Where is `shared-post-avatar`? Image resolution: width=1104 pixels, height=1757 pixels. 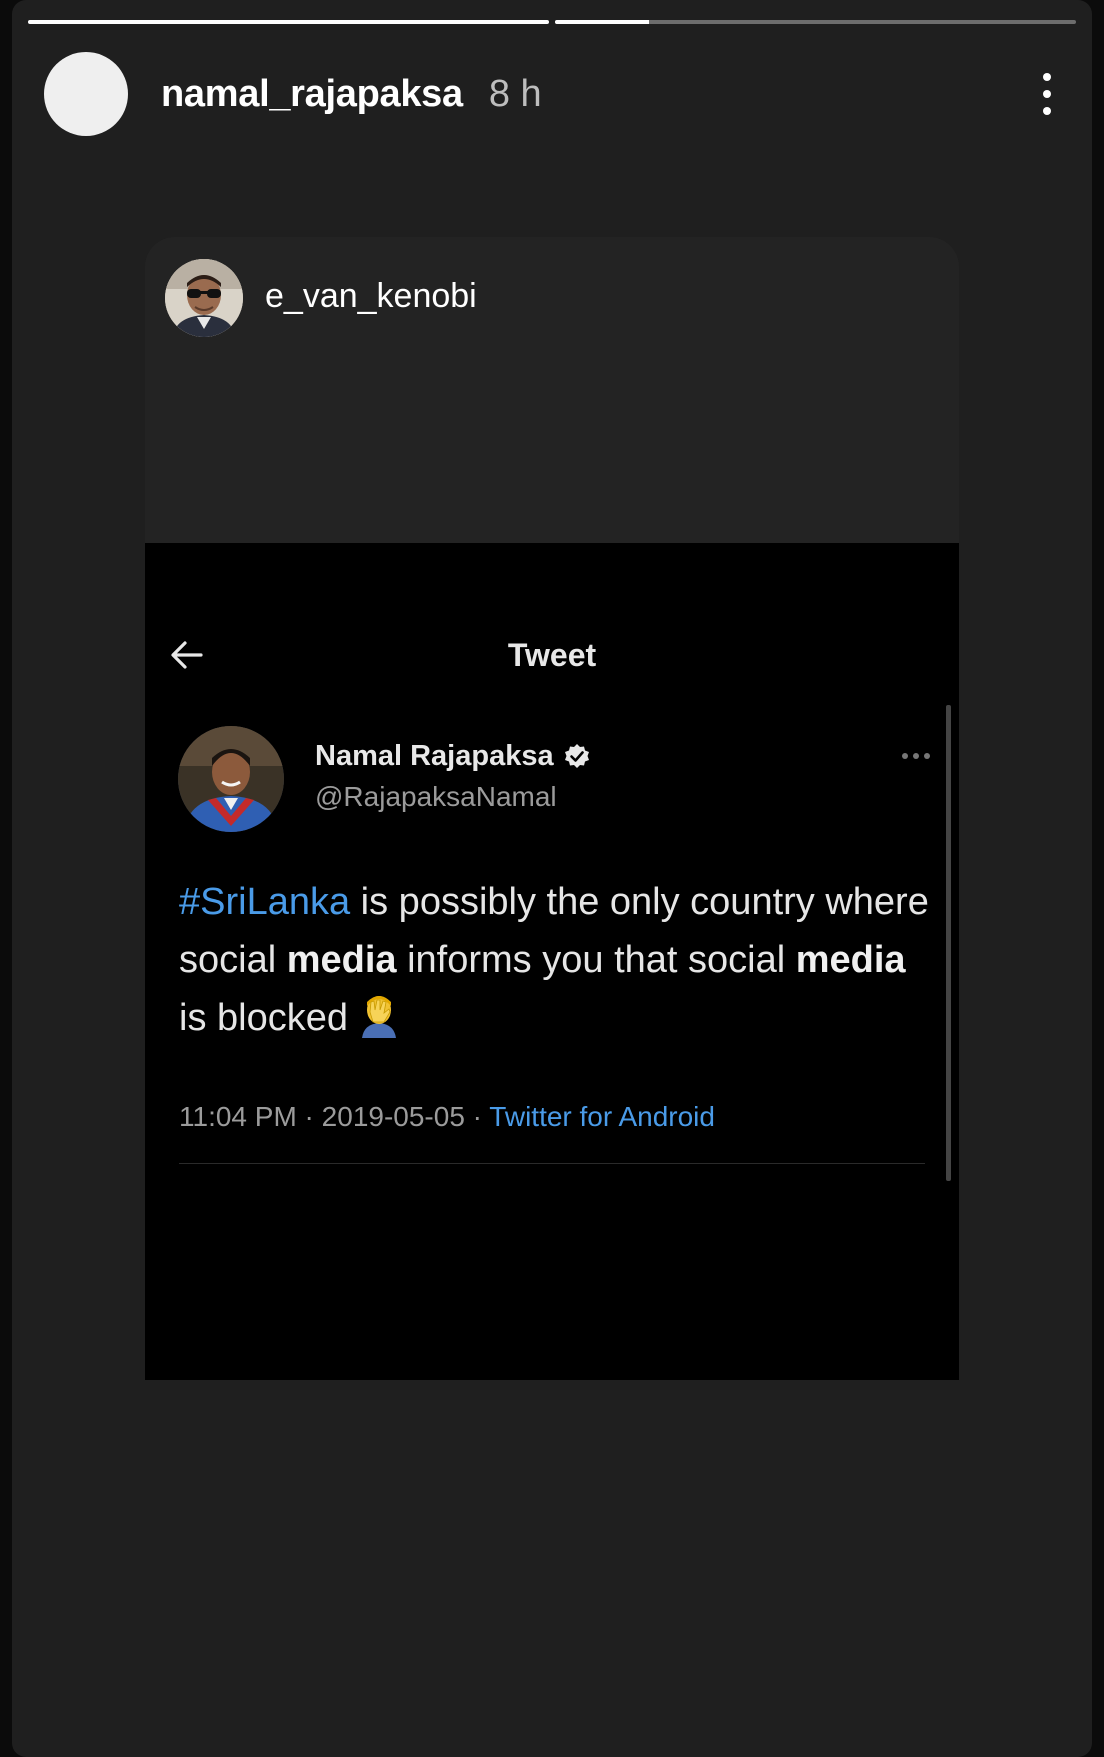 shared-post-avatar is located at coordinates (204, 298).